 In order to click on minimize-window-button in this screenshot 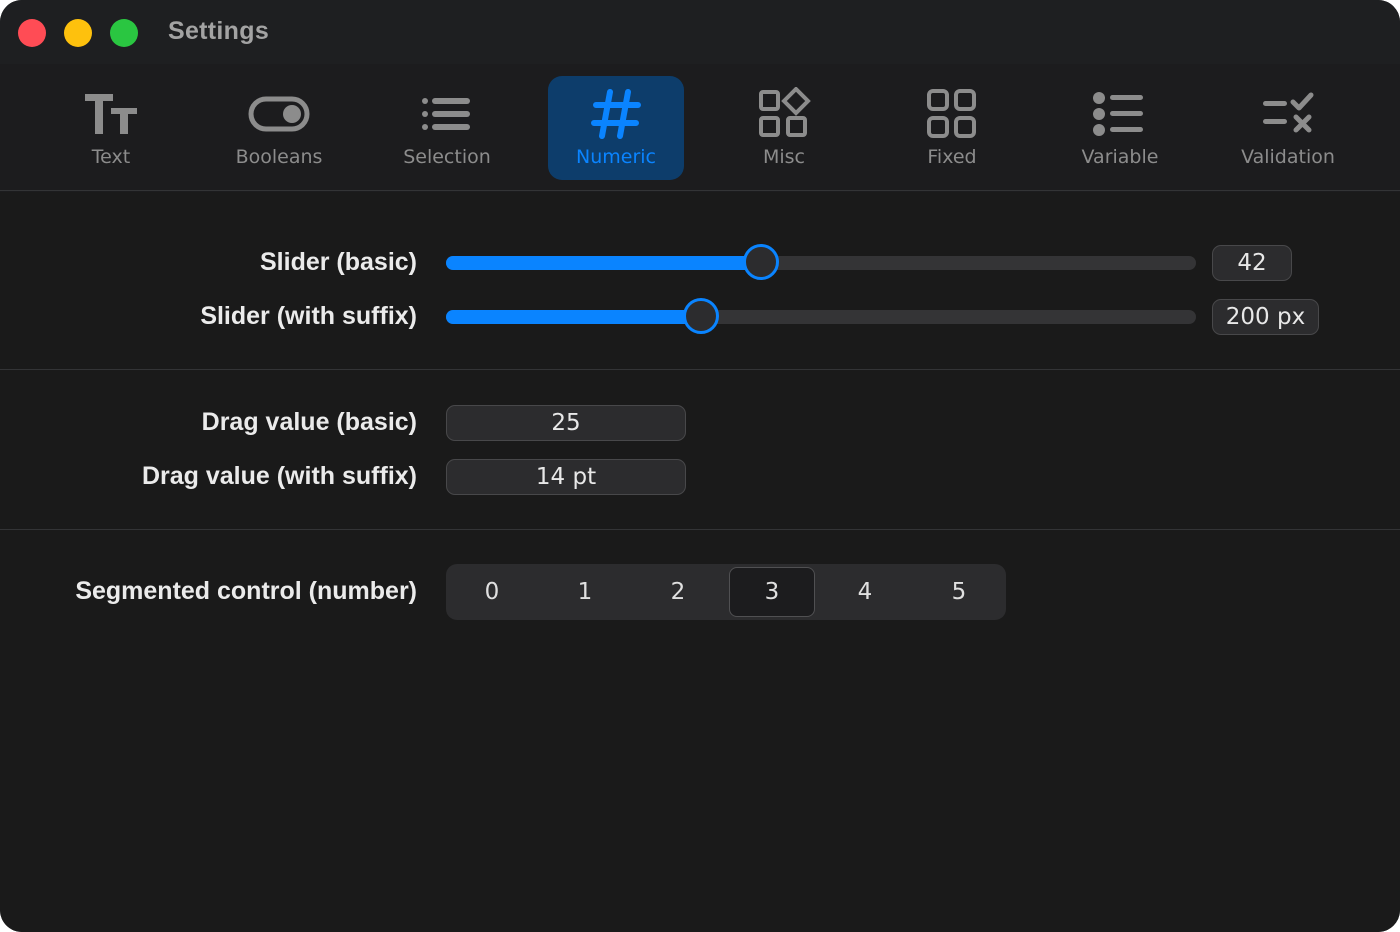, I will do `click(78, 33)`.